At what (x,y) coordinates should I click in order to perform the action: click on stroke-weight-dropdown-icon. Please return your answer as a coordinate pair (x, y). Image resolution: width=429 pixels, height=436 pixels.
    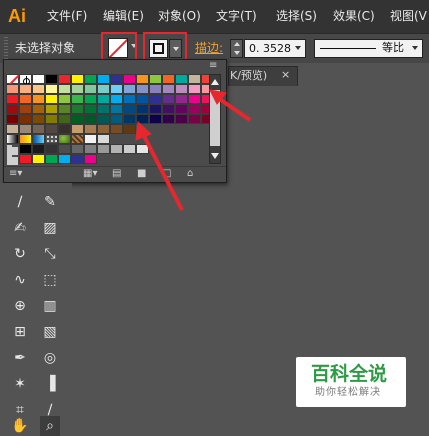
    Looking at the image, I should click on (298, 48).